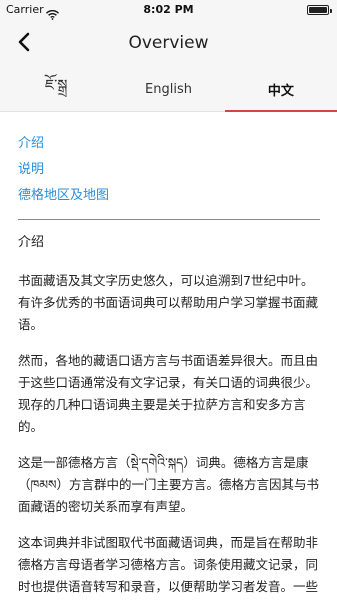  I want to click on status-bar: Carrier 8:02 PM, so click(168, 10).